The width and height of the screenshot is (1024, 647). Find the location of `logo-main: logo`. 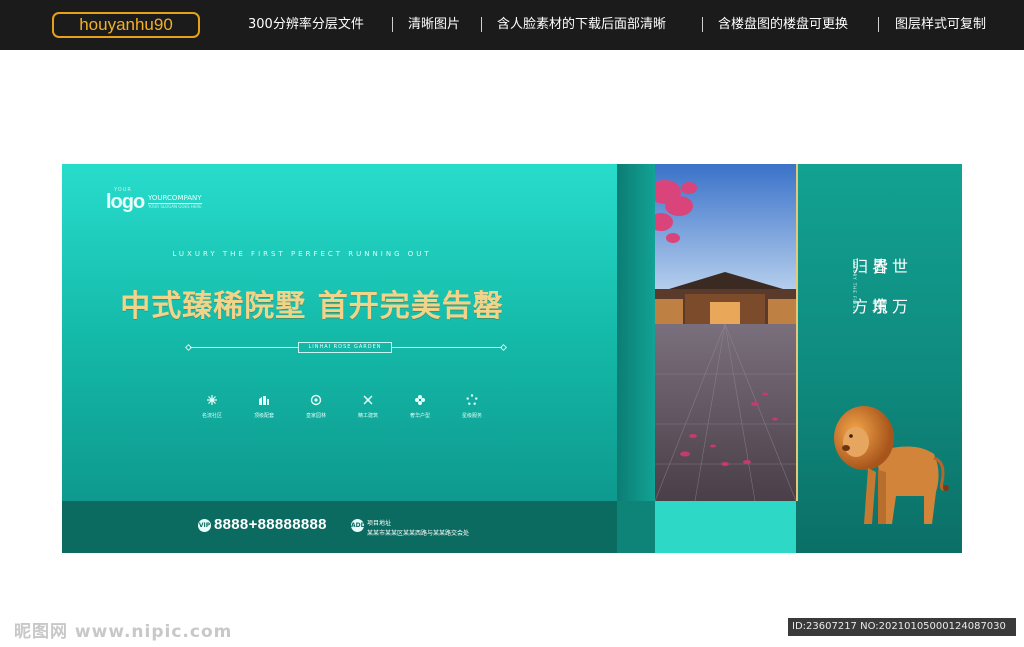

logo-main: logo is located at coordinates (125, 202).